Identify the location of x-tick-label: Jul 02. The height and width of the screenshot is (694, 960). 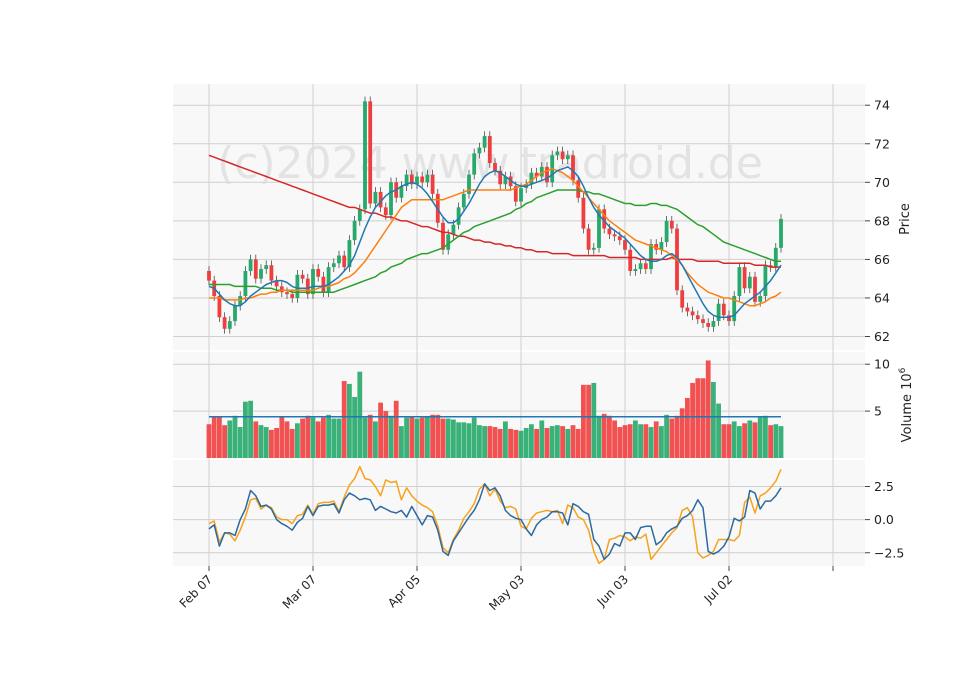
(718, 589).